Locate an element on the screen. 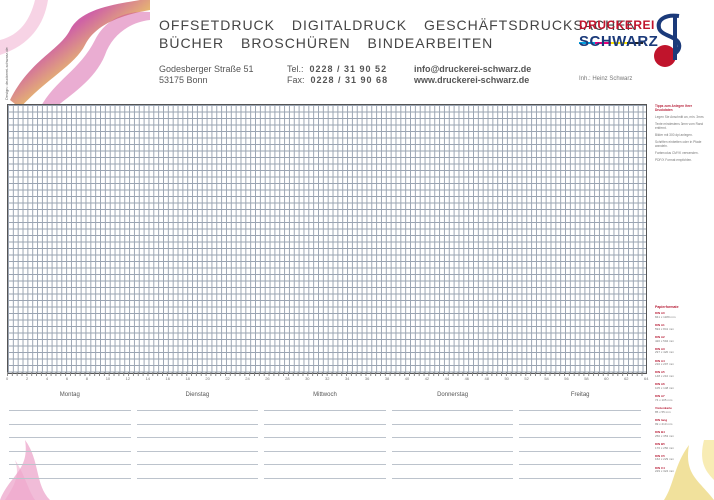 This screenshot has height=500, width=714. service-item: BROSCHÜREN is located at coordinates (296, 43).